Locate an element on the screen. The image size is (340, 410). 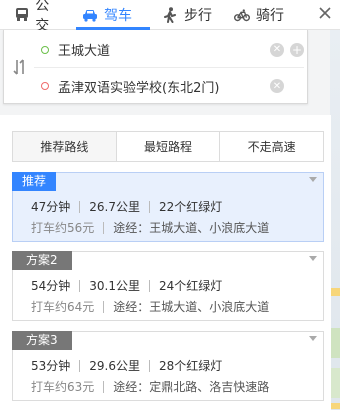
route-summary: 54分钟 30.1公里 24个红绿灯 is located at coordinates (126, 285).